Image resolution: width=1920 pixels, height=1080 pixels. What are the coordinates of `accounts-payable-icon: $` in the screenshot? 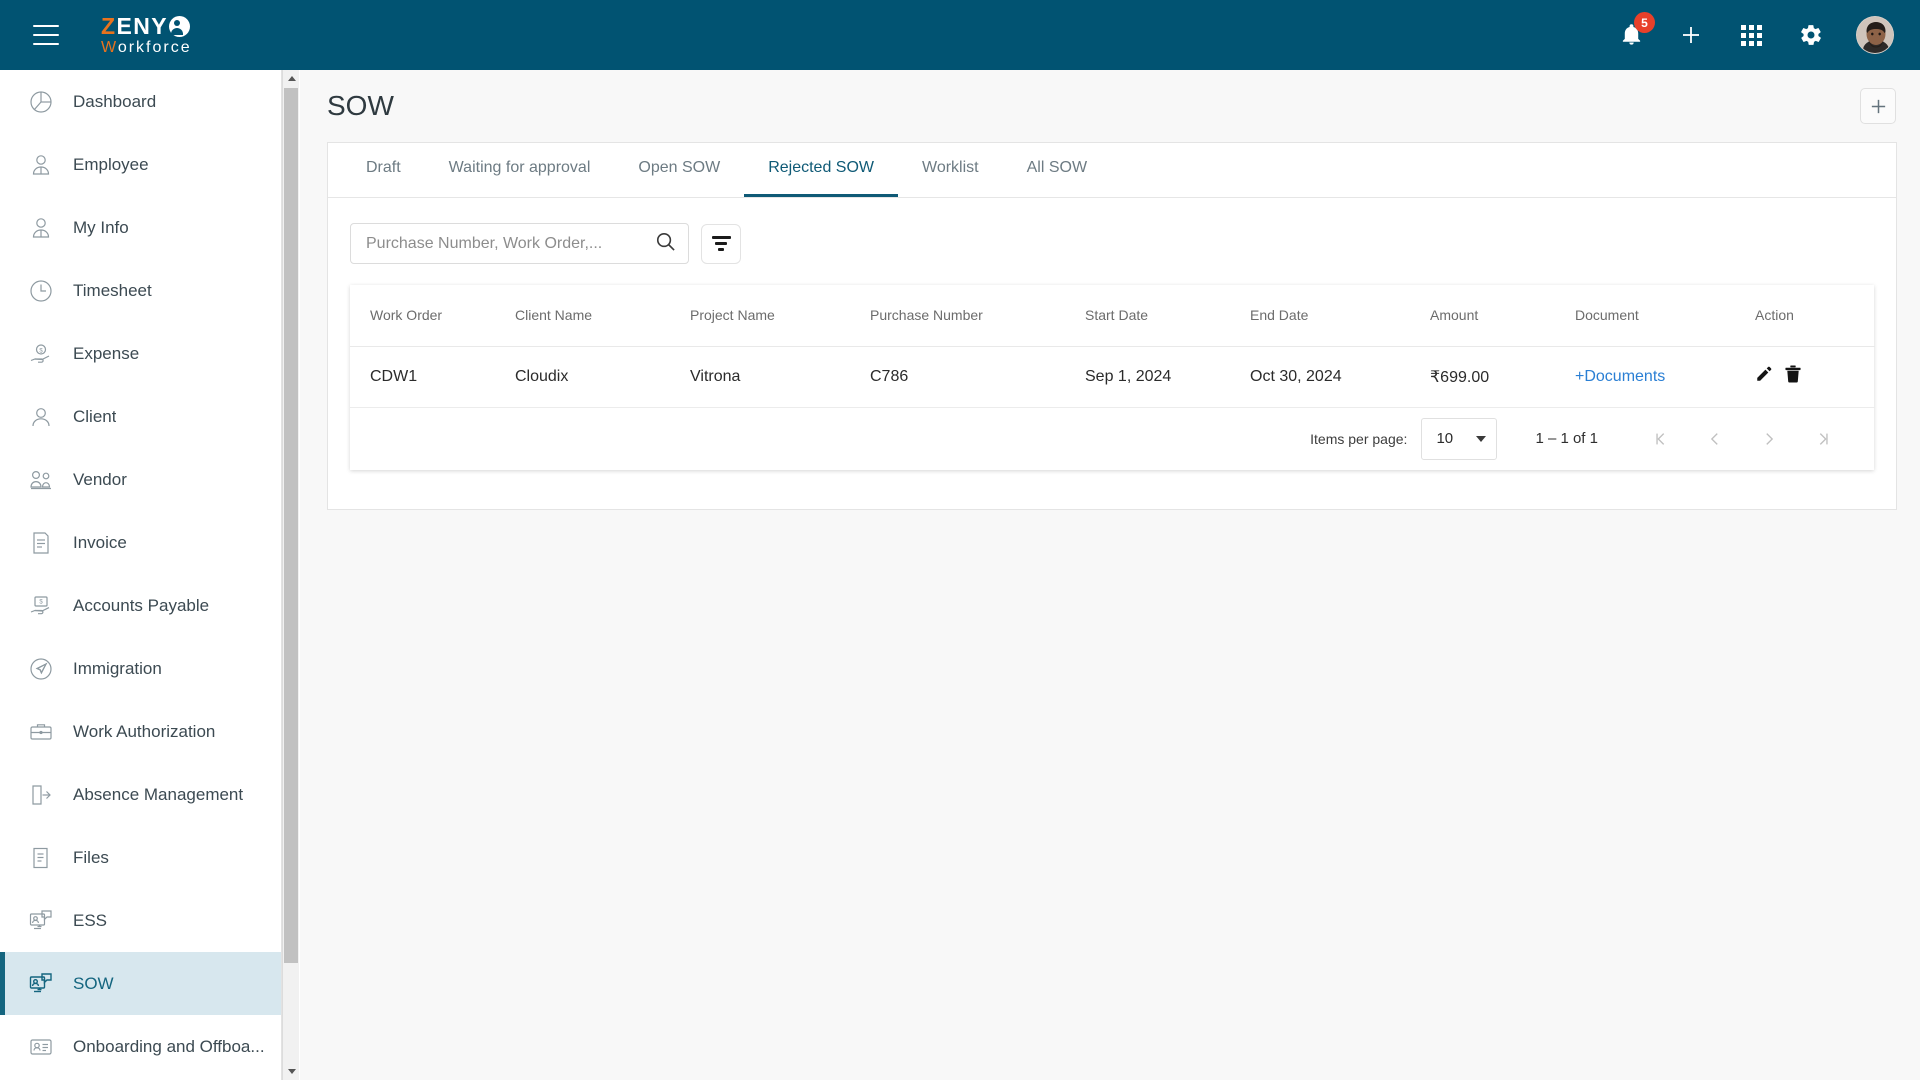 It's located at (41, 606).